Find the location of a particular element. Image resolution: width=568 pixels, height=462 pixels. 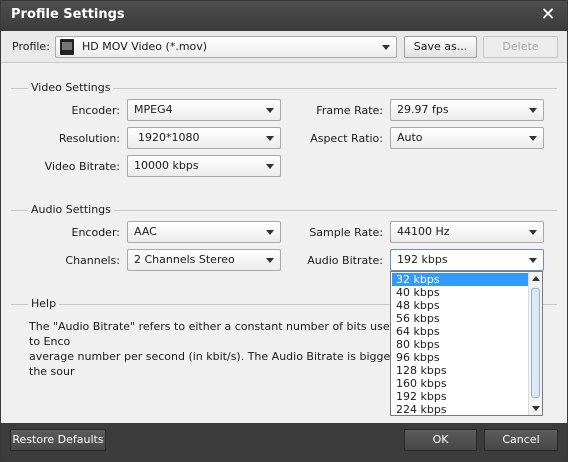

profile-select: HD MOV Video (*.mov) is located at coordinates (226, 47).